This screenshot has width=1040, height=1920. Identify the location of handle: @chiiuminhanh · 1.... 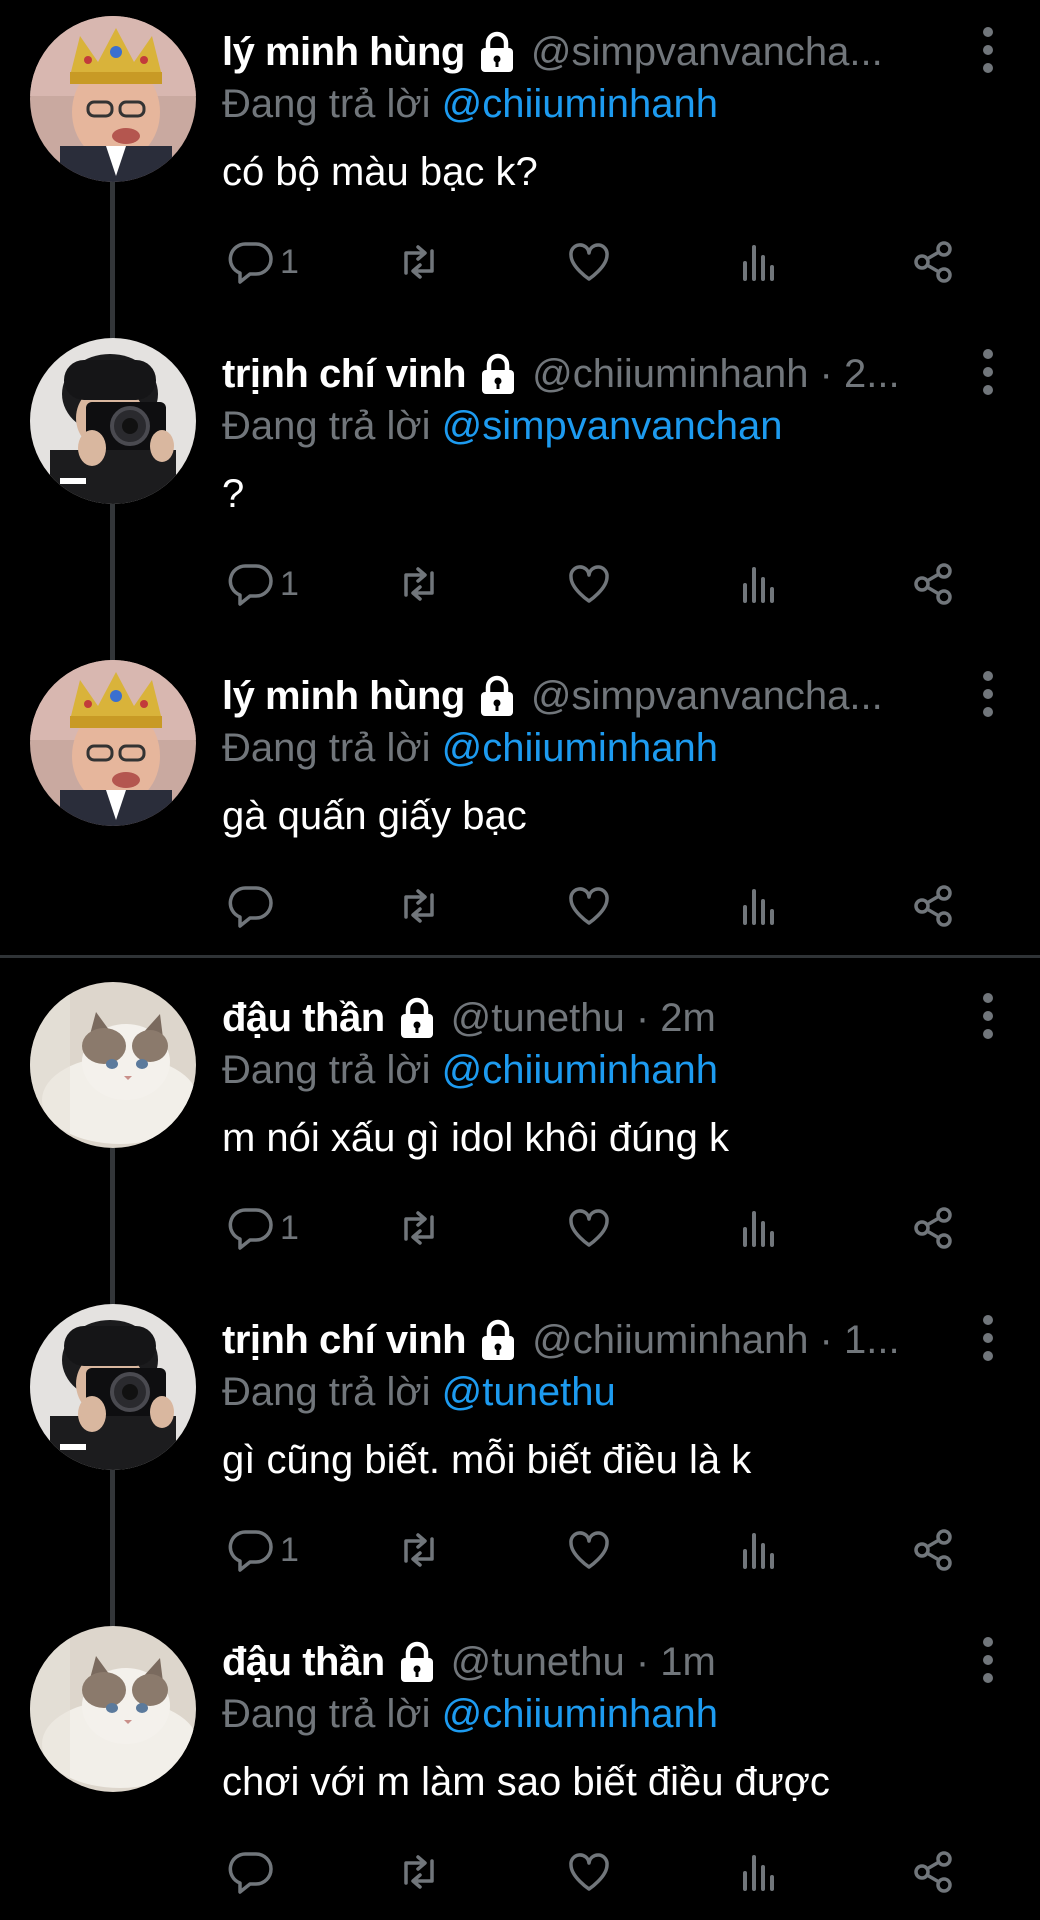
(715, 1340).